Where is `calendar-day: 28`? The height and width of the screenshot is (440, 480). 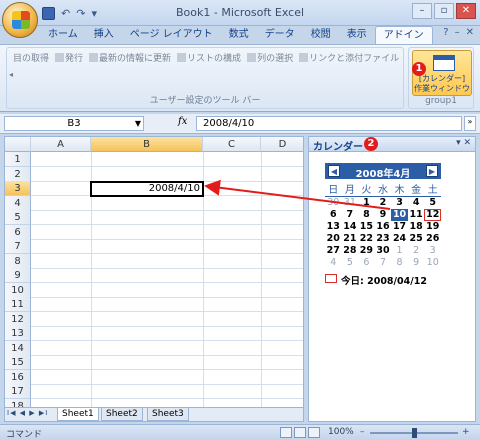 calendar-day: 28 is located at coordinates (350, 251).